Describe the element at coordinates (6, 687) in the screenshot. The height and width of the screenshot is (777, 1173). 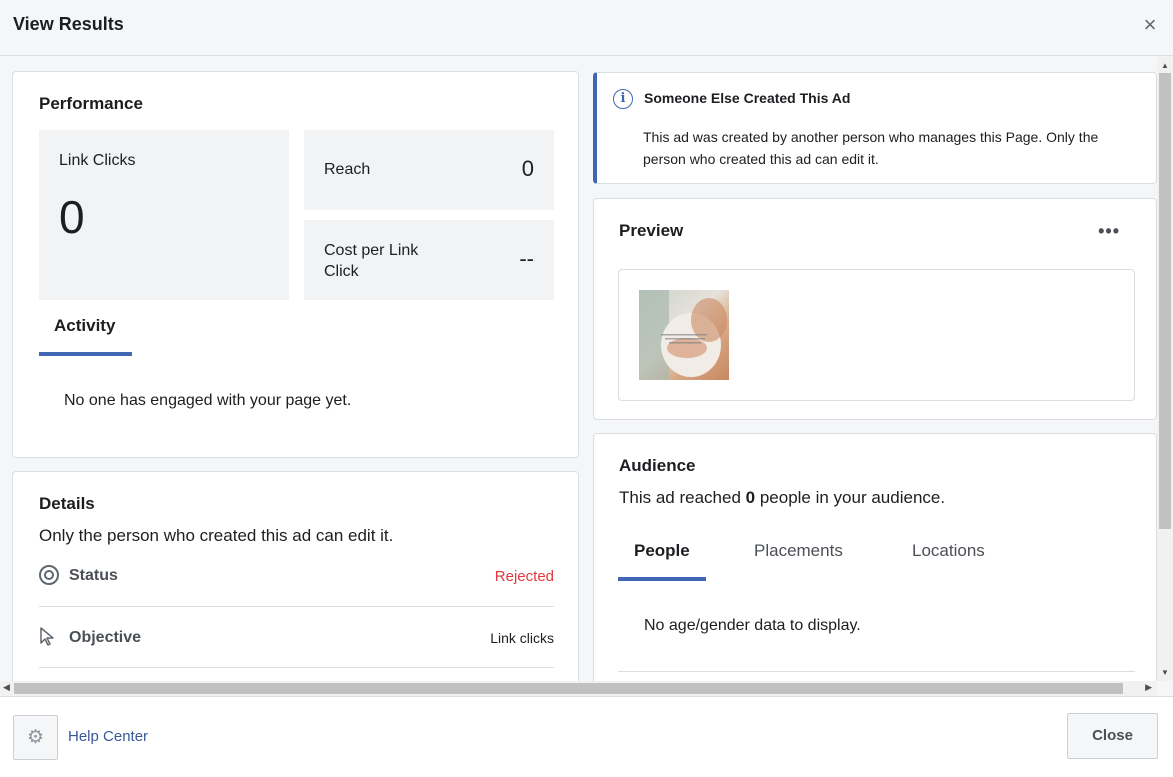
I see `scroll-left-arrow-icon: ◀` at that location.